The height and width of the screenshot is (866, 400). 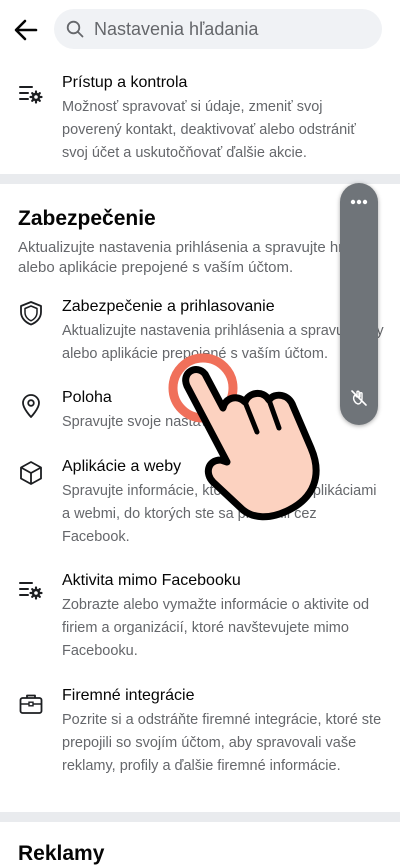 What do you see at coordinates (128, 695) in the screenshot?
I see `item-title: Firemné integrácie` at bounding box center [128, 695].